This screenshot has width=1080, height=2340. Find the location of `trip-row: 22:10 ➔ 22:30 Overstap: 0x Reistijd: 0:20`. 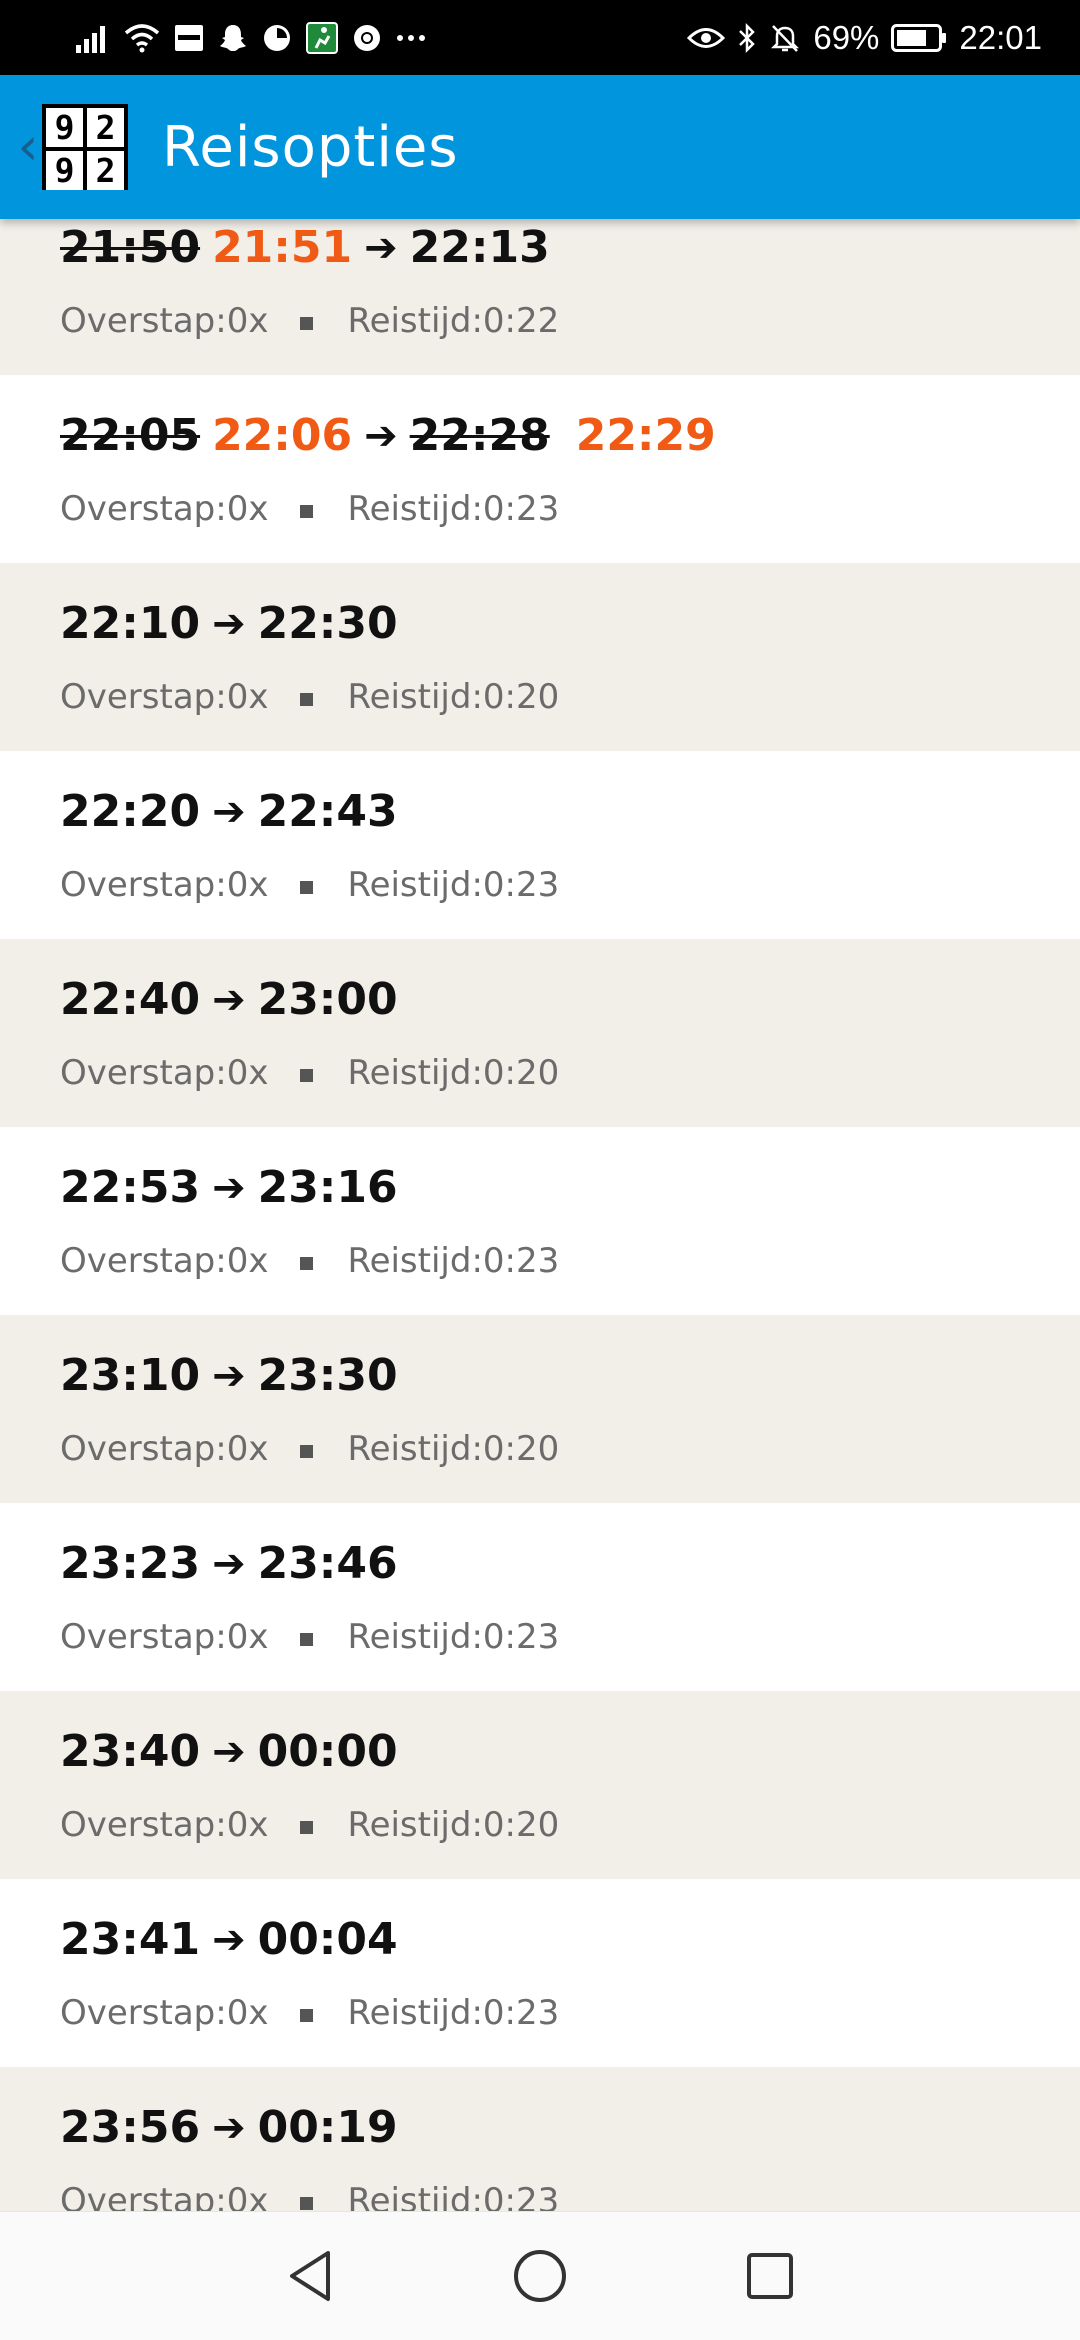

trip-row: 22:10 ➔ 22:30 Overstap: 0x Reistijd: 0:20 is located at coordinates (540, 657).